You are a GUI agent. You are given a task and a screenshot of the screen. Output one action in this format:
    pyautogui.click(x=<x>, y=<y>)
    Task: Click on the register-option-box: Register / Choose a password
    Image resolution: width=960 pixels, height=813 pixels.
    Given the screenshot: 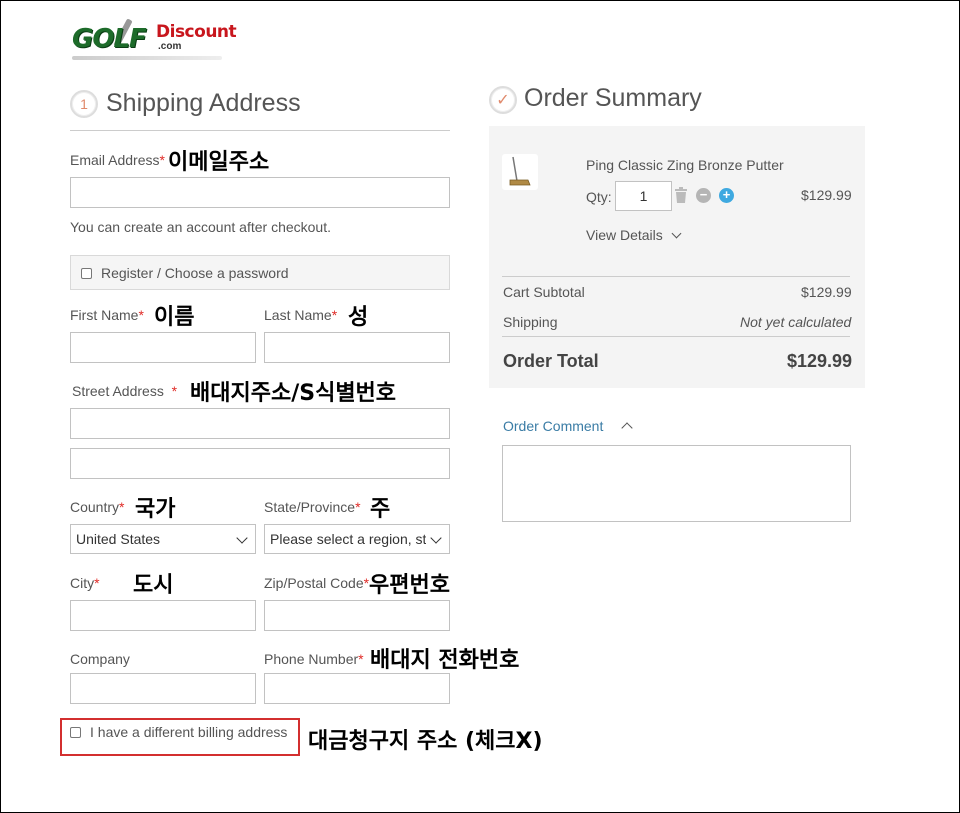 What is the action you would take?
    pyautogui.click(x=260, y=272)
    